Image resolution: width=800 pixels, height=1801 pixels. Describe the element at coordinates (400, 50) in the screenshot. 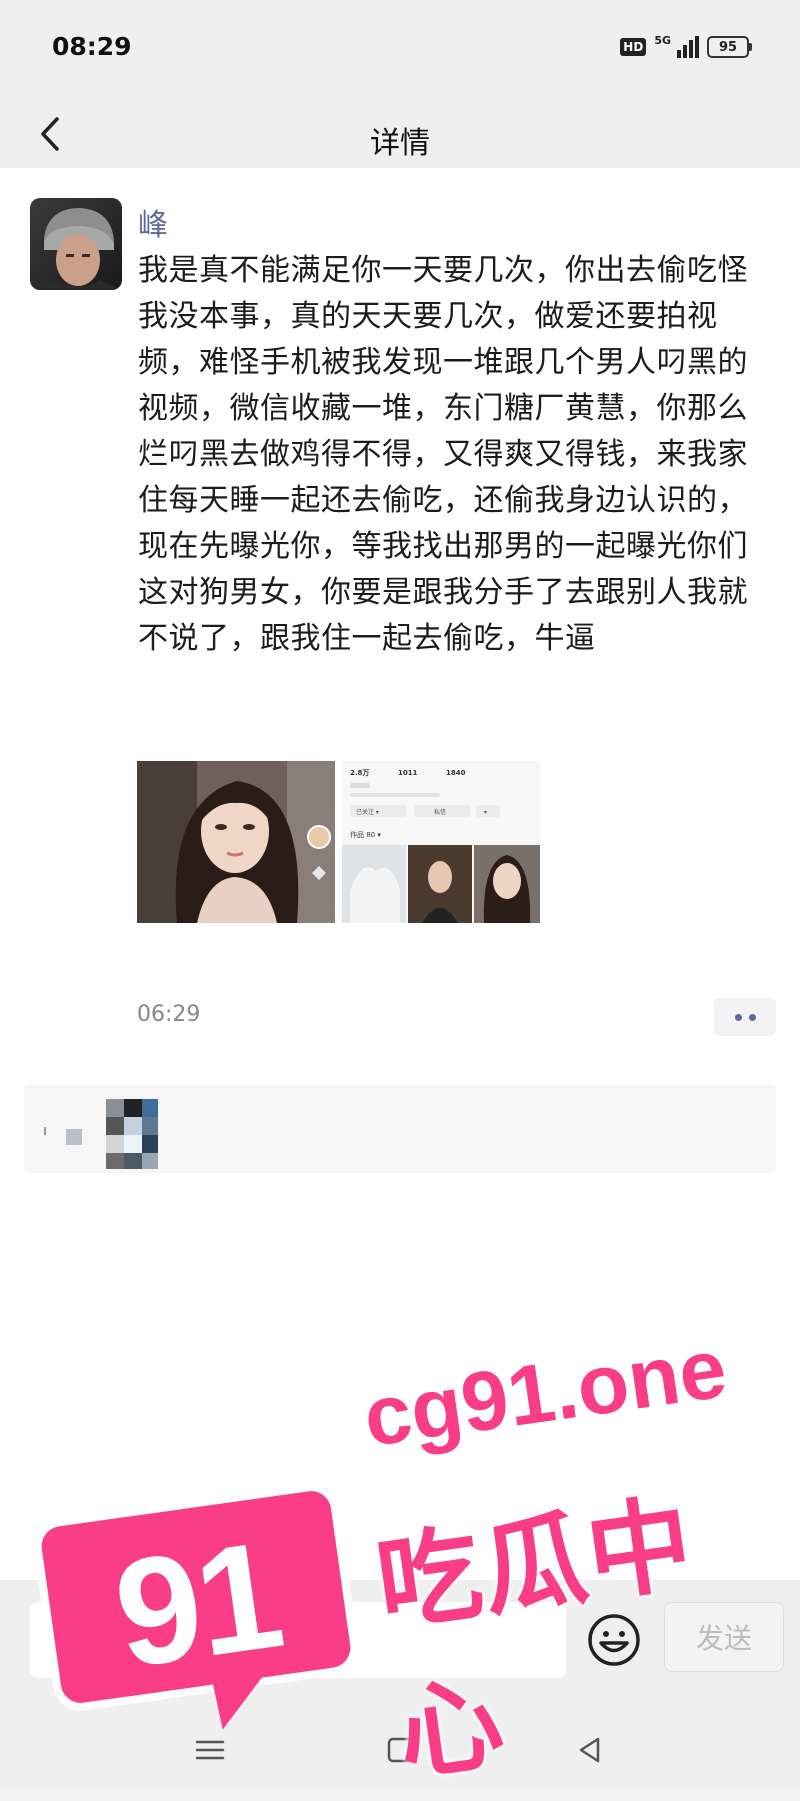

I see `status-bar: 08:29 HD 5G 95` at that location.